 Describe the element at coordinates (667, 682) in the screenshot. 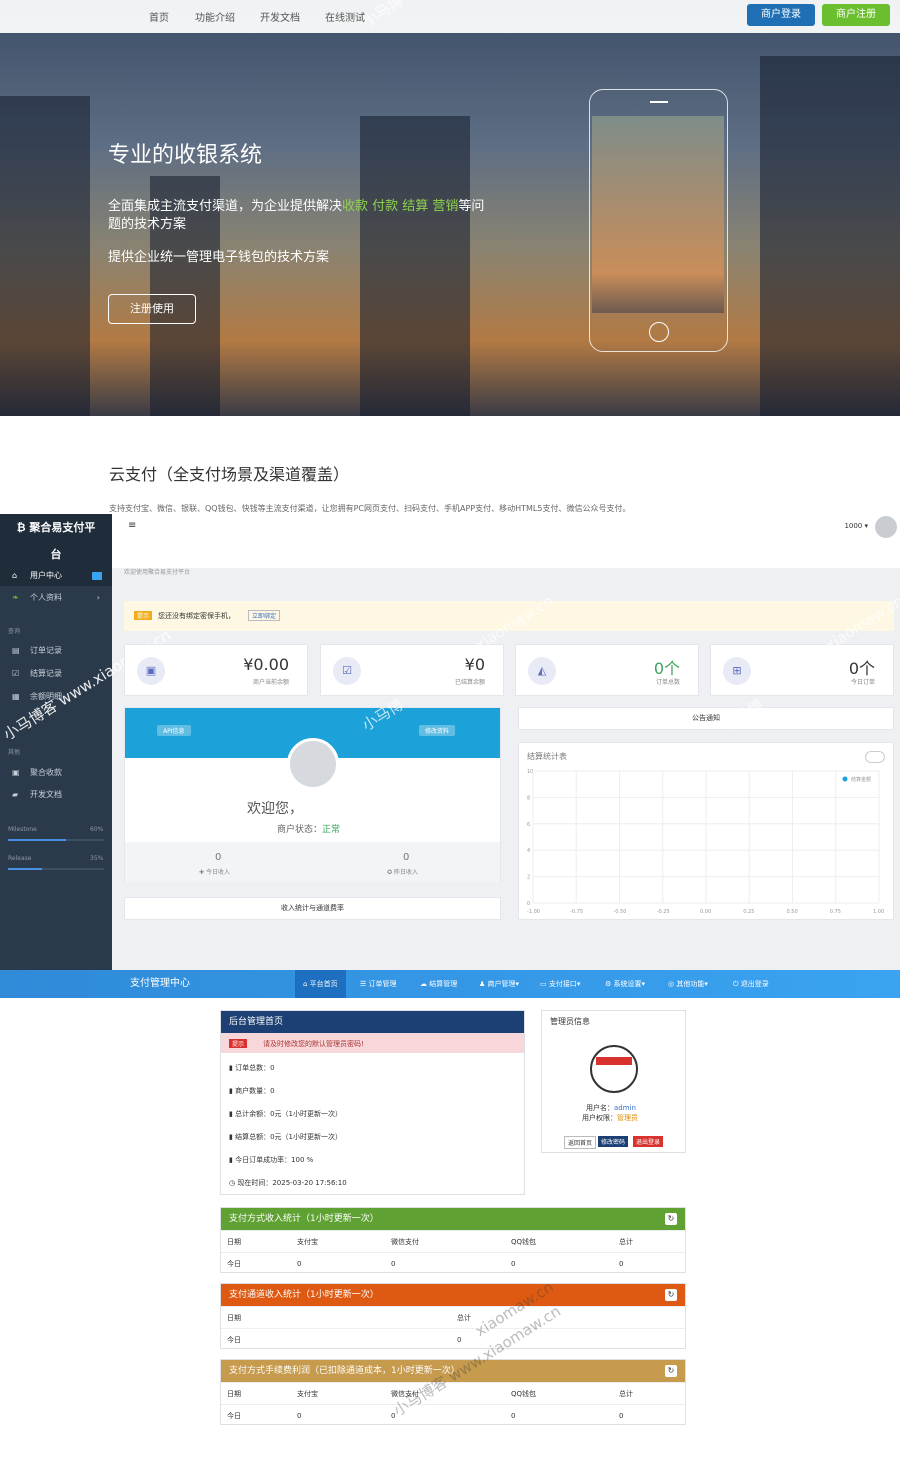

I see `stat-label: 订单总数` at that location.